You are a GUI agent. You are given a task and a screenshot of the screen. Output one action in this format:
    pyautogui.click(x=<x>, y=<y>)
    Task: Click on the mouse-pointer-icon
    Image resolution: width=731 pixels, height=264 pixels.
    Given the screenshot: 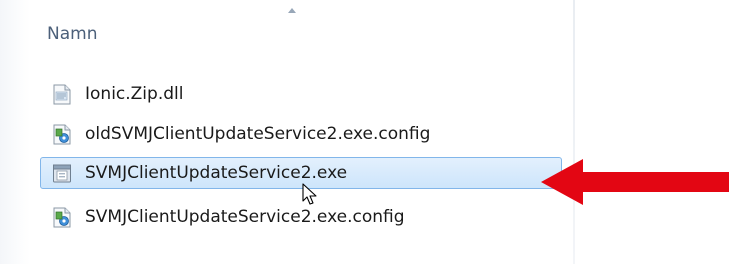 What is the action you would take?
    pyautogui.click(x=310, y=197)
    